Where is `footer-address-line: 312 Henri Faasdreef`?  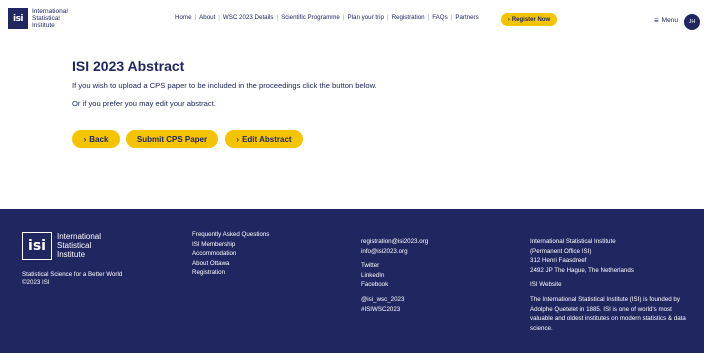 footer-address-line: 312 Henri Faasdreef is located at coordinates (558, 261).